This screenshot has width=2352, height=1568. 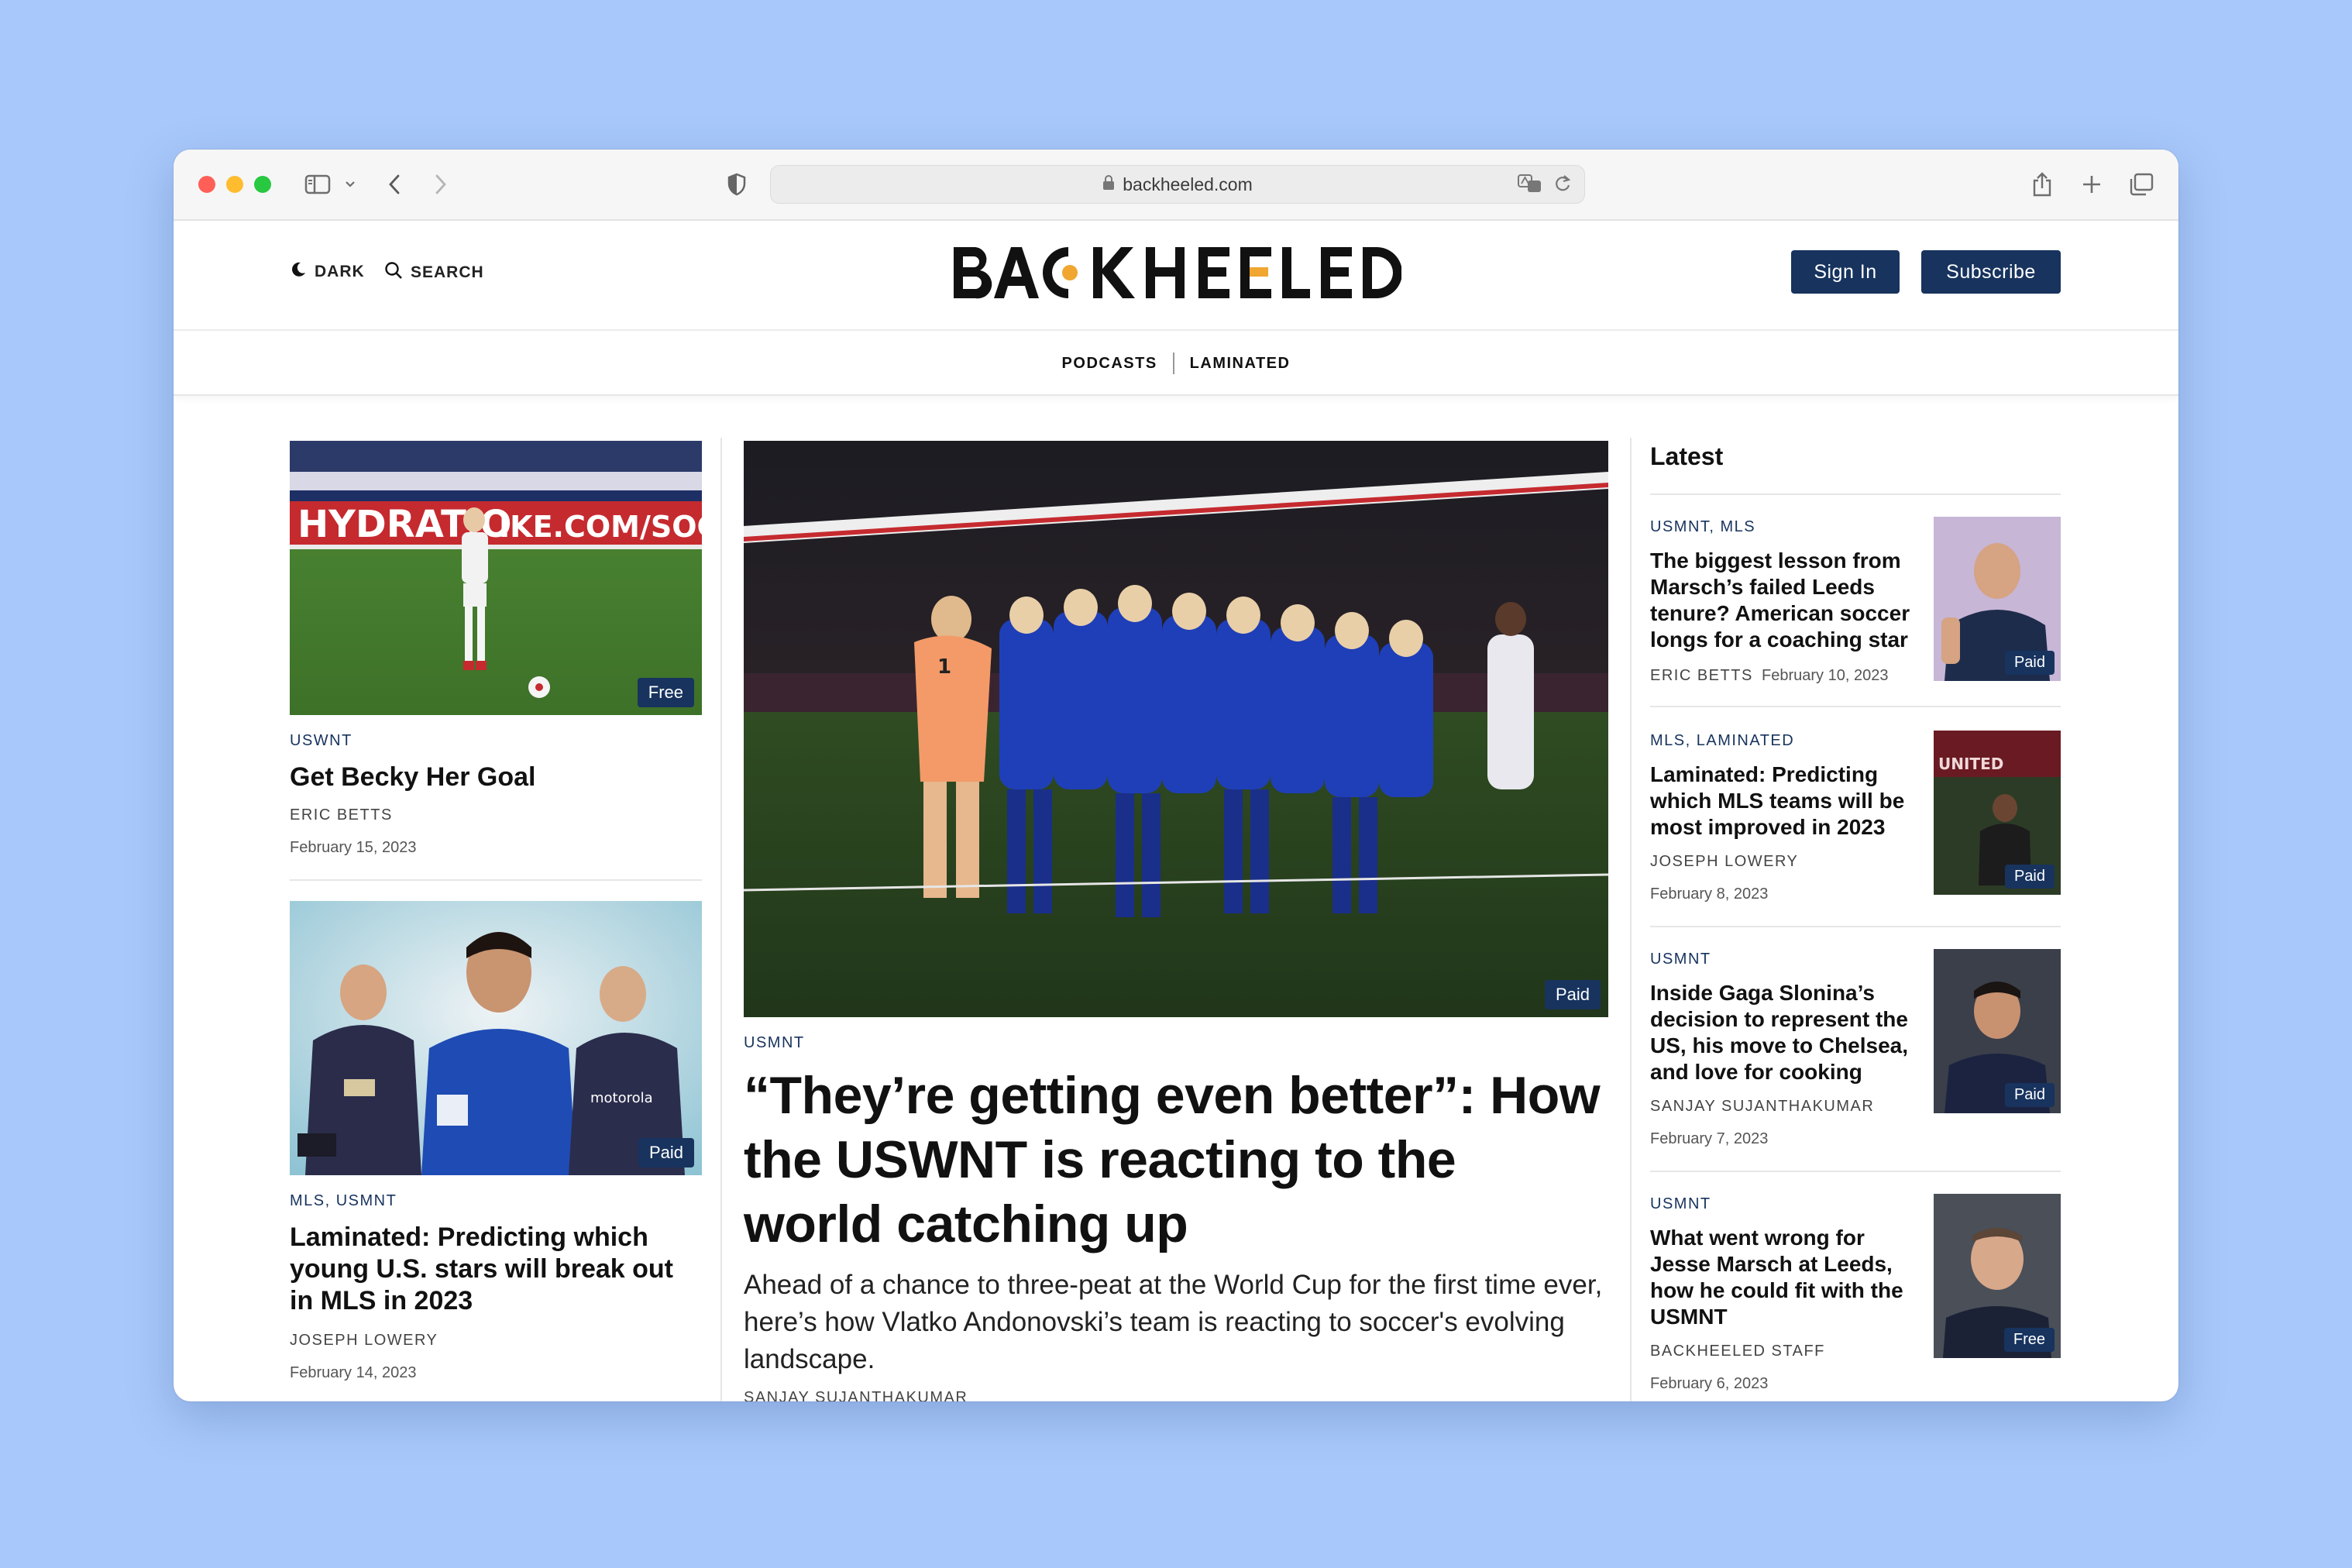 What do you see at coordinates (1825, 675) in the screenshot?
I see `article-date: February 10, 2023` at bounding box center [1825, 675].